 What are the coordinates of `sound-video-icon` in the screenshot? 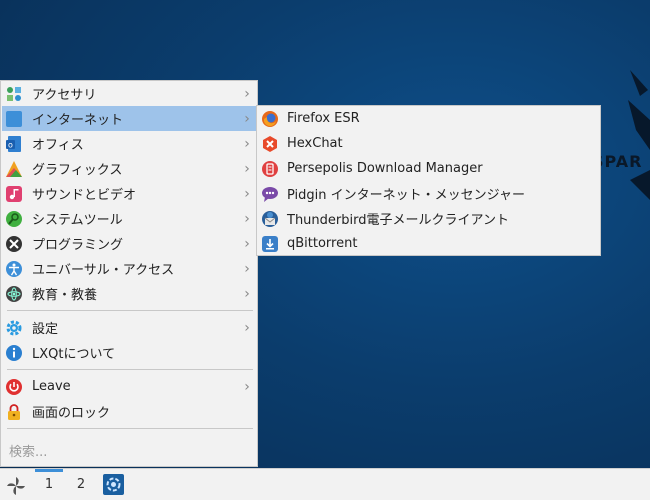 It's located at (14, 194).